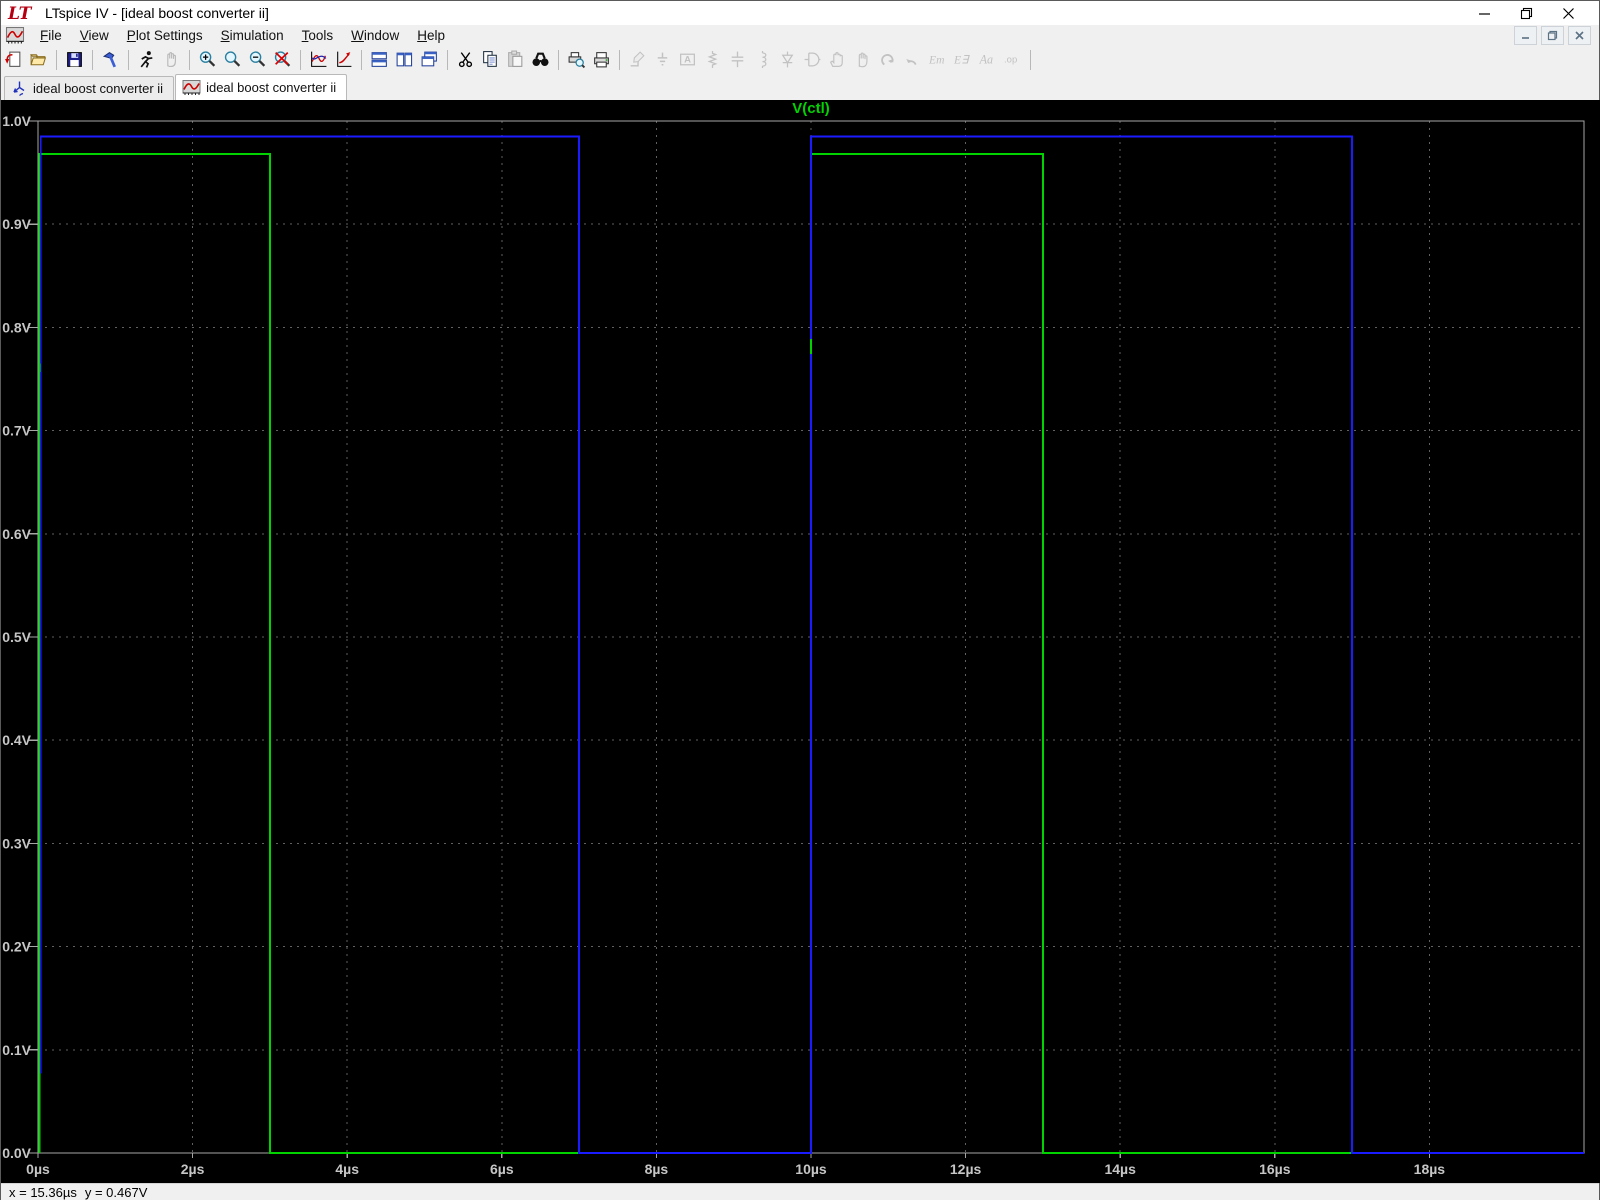 The image size is (1600, 1200). I want to click on x-axis-tick-label: 16µs, so click(1275, 1169).